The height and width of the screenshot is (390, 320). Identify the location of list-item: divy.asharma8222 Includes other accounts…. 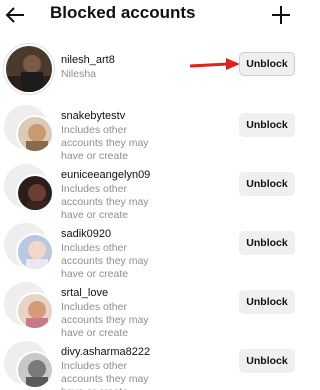
(150, 362).